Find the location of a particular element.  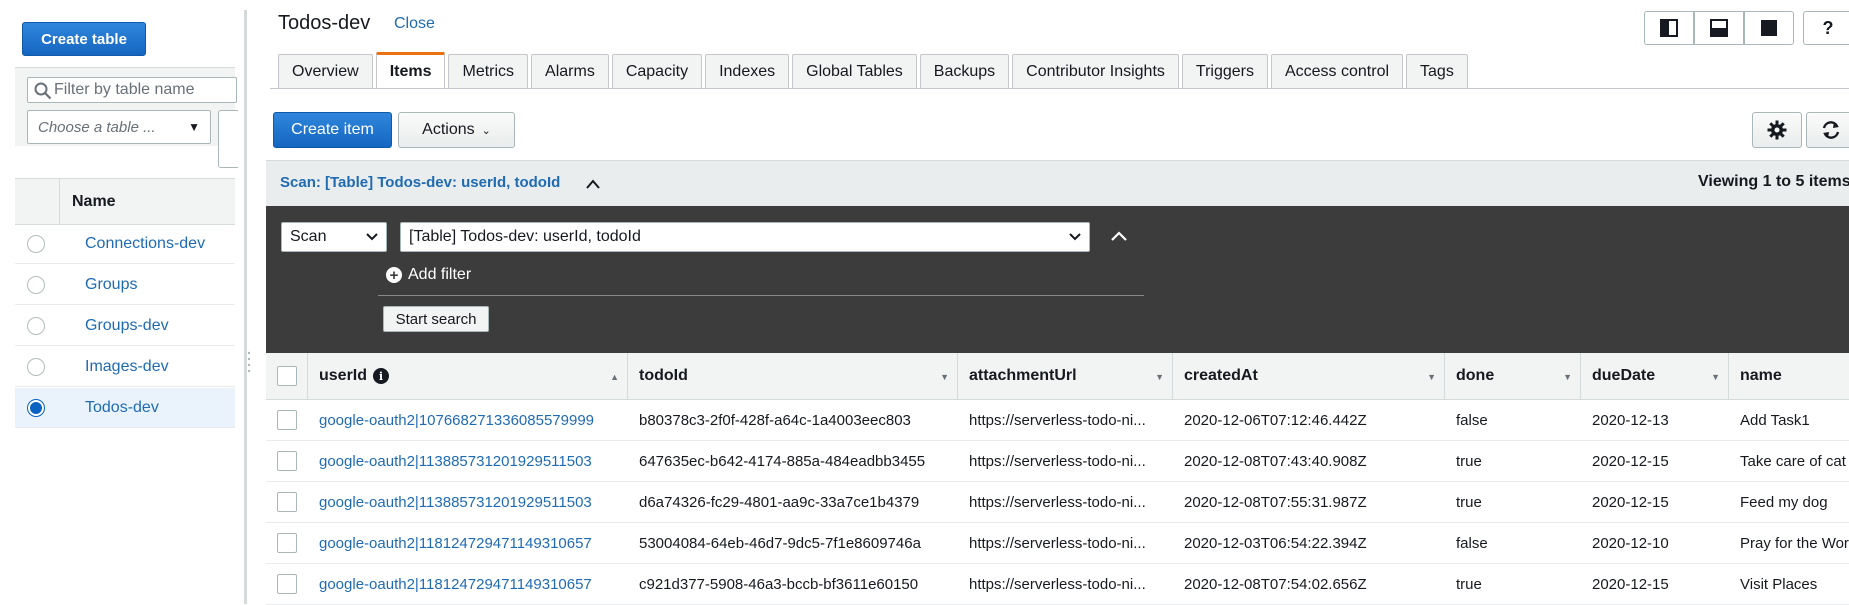

chevron-down-icon is located at coordinates (372, 237).